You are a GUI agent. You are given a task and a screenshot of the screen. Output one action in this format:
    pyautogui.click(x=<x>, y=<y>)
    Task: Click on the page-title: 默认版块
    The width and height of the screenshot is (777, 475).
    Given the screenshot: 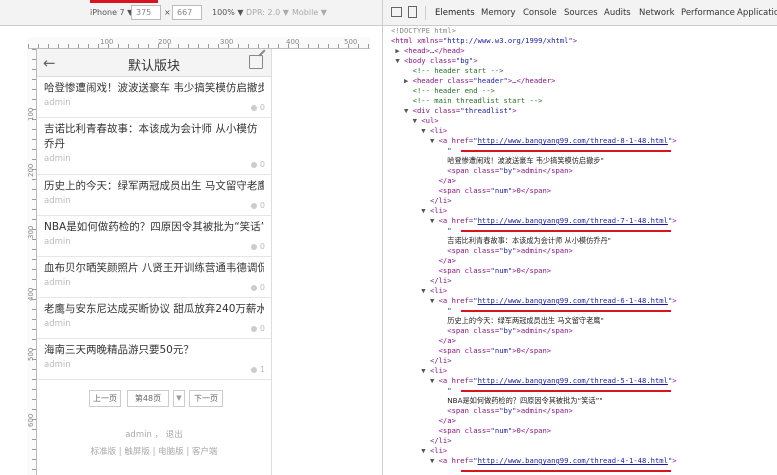 What is the action you would take?
    pyautogui.click(x=153, y=66)
    